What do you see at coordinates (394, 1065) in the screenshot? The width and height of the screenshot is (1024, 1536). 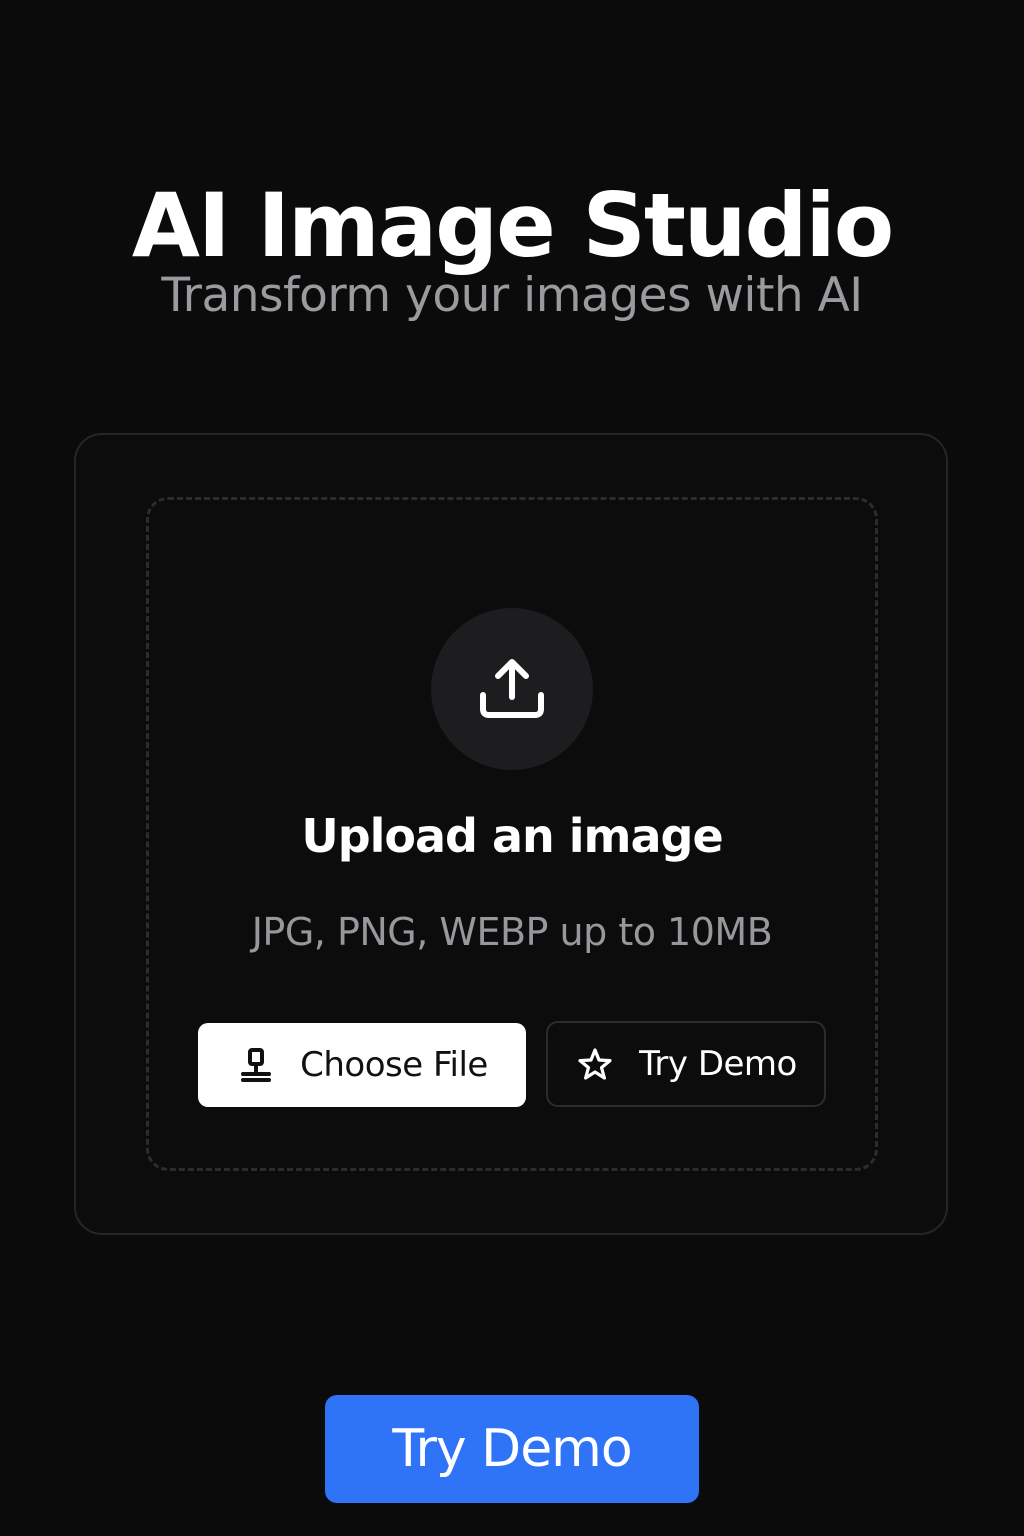 I see `choose-file-label: Choose File` at bounding box center [394, 1065].